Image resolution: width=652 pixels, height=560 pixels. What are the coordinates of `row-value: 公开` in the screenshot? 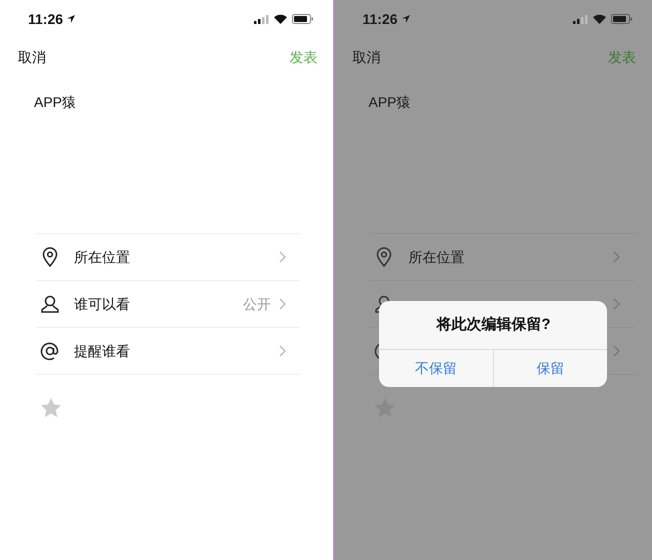 It's located at (257, 304).